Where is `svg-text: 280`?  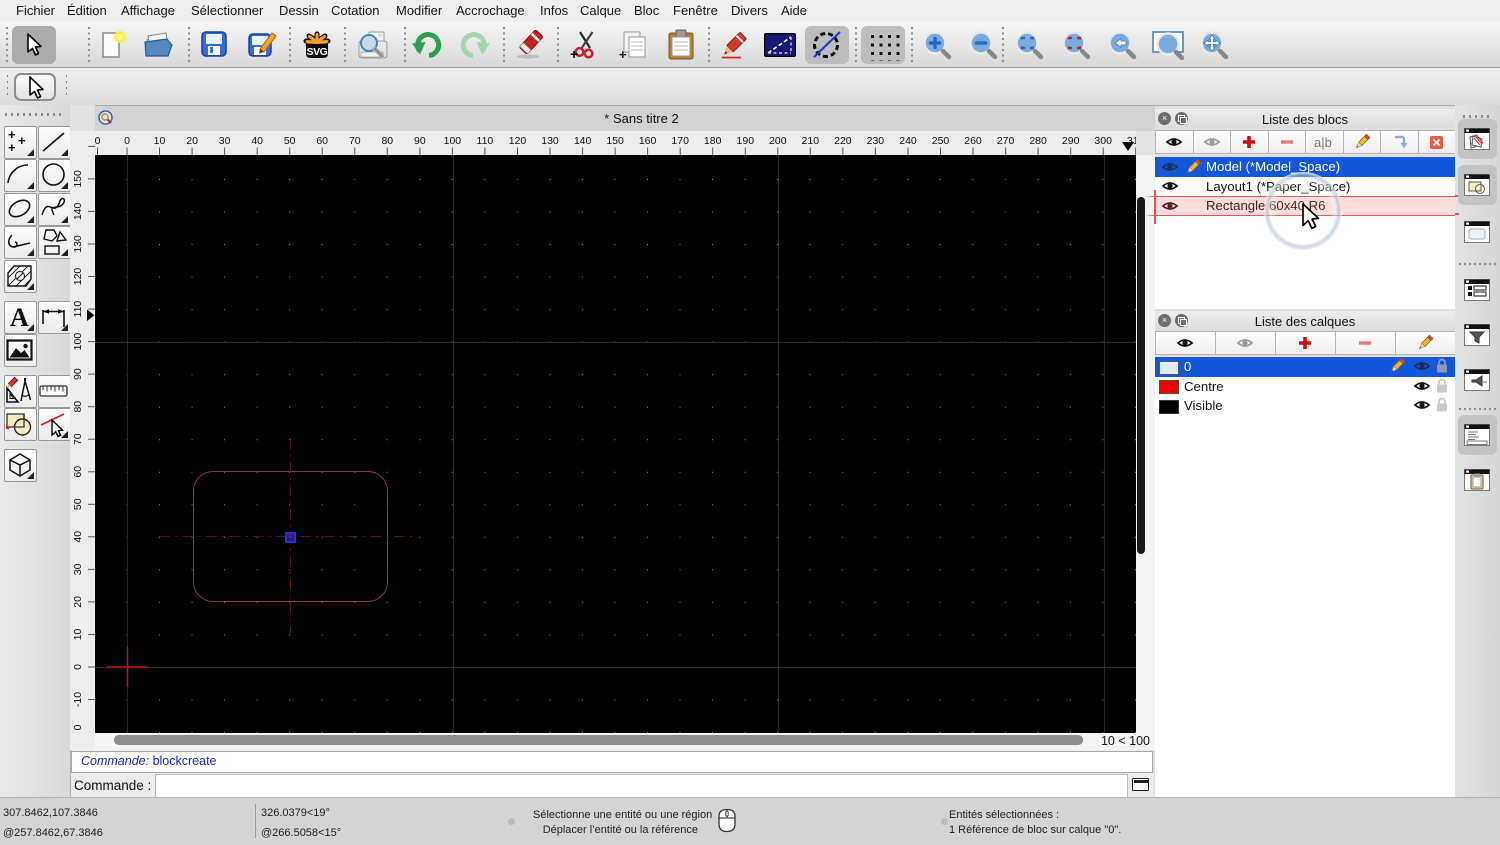 svg-text: 280 is located at coordinates (1038, 141).